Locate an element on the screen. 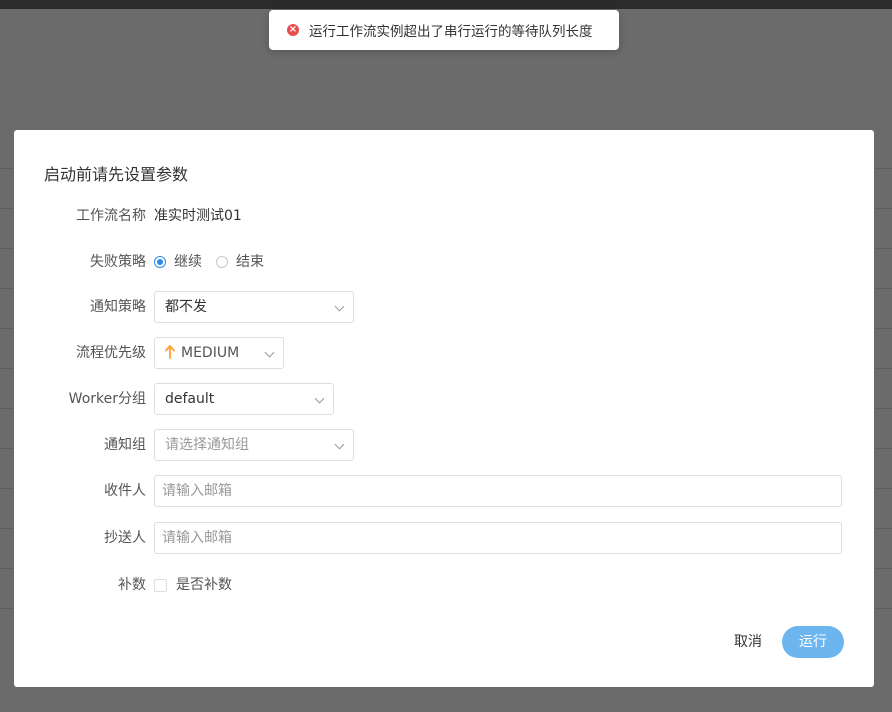 This screenshot has width=892, height=712. process-priority-select: MEDIUM is located at coordinates (219, 353).